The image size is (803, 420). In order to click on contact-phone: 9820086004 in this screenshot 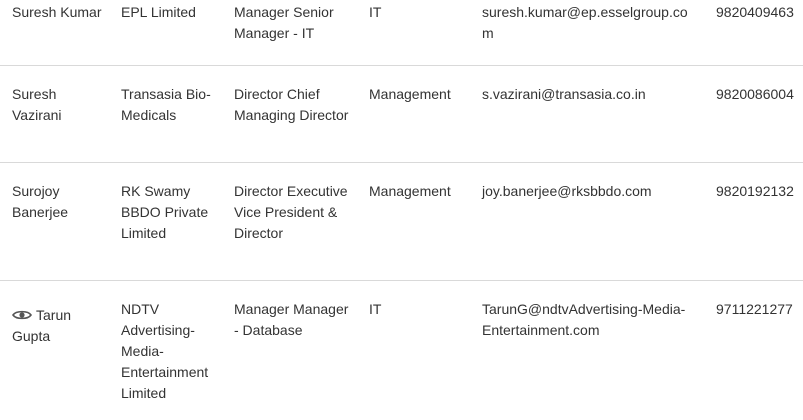, I will do `click(753, 114)`.